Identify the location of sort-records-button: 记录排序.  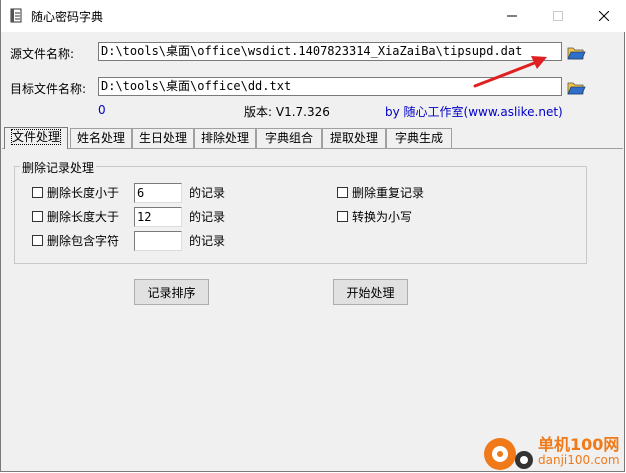
(171, 292).